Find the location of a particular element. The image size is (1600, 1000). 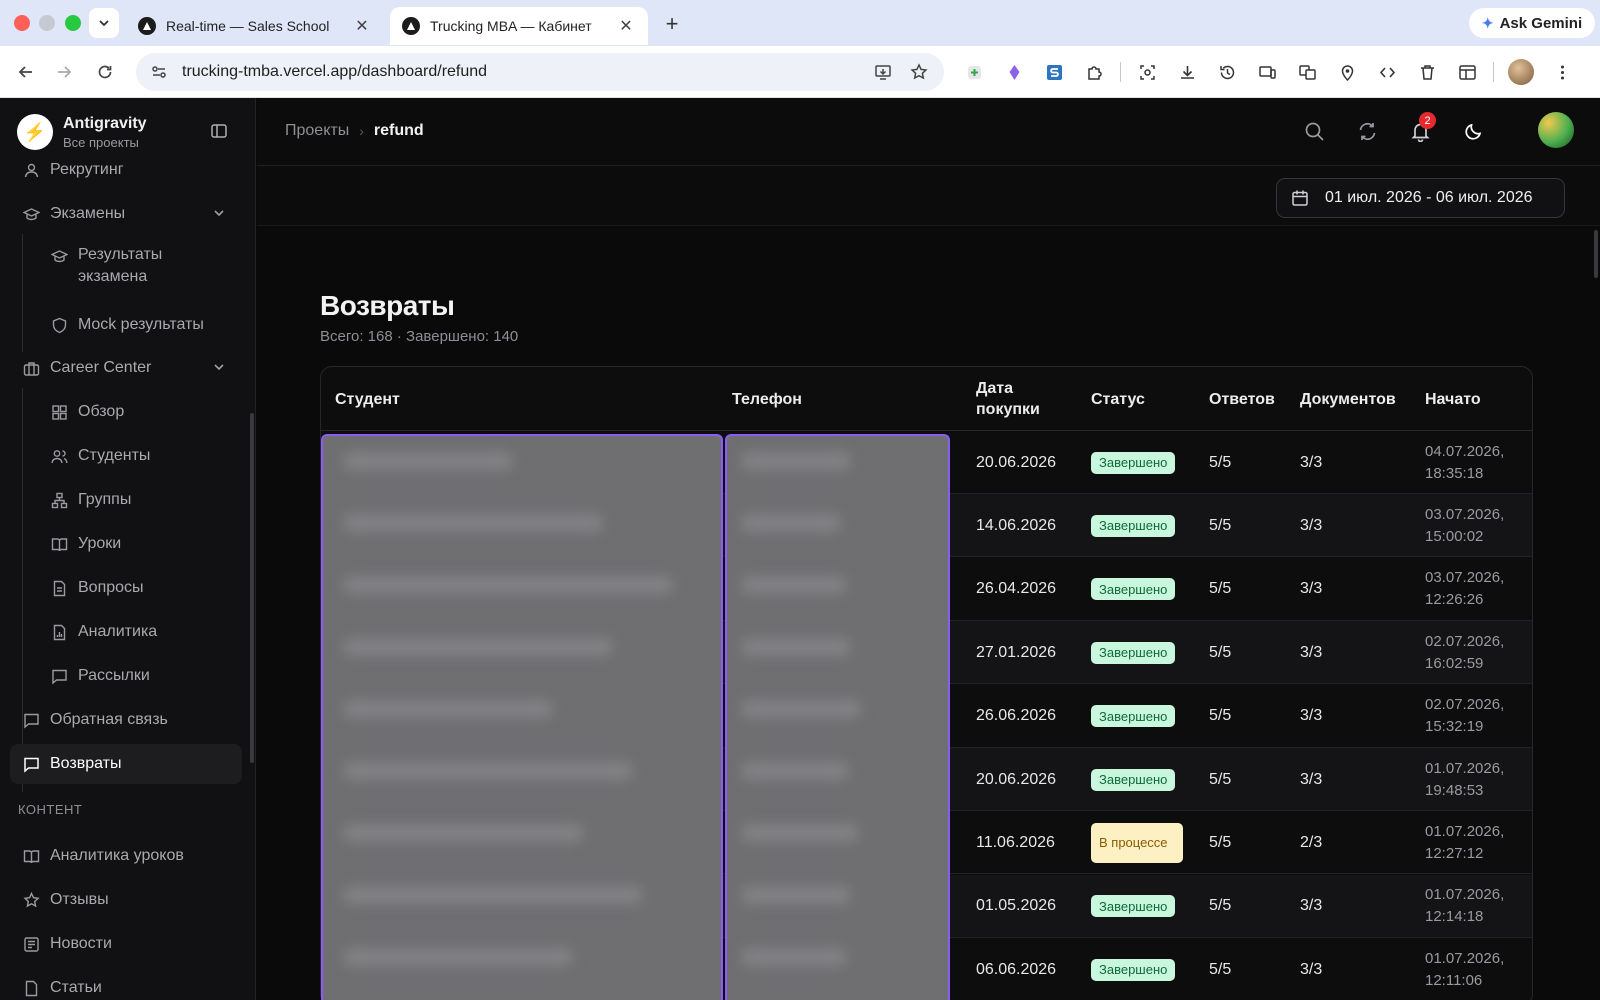

tab-trucking-mba: Trucking MBA — Кабинет ✕ is located at coordinates (519, 26).